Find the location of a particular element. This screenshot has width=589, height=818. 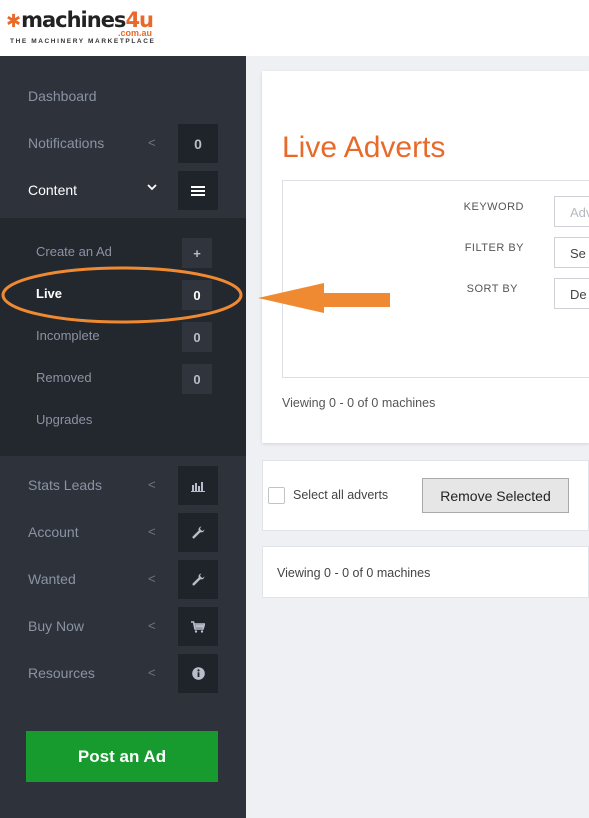

results-panel: Viewing 0 - 0 of 0 machines is located at coordinates (425, 572).